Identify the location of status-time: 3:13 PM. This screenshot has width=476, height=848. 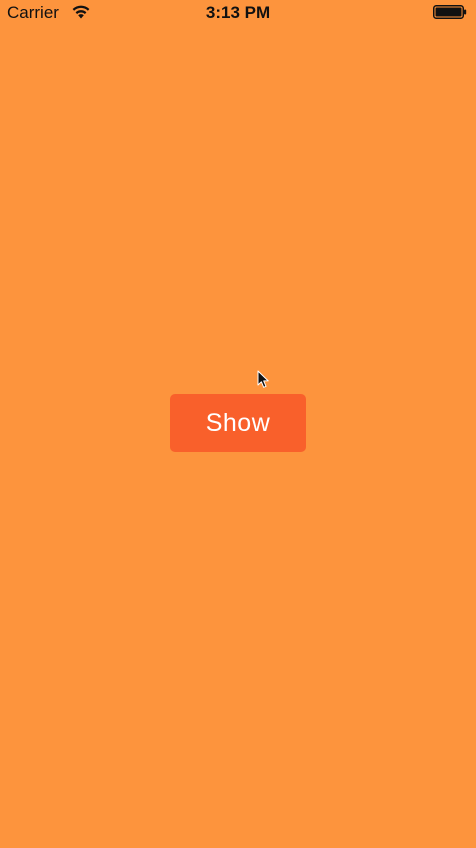
(238, 12).